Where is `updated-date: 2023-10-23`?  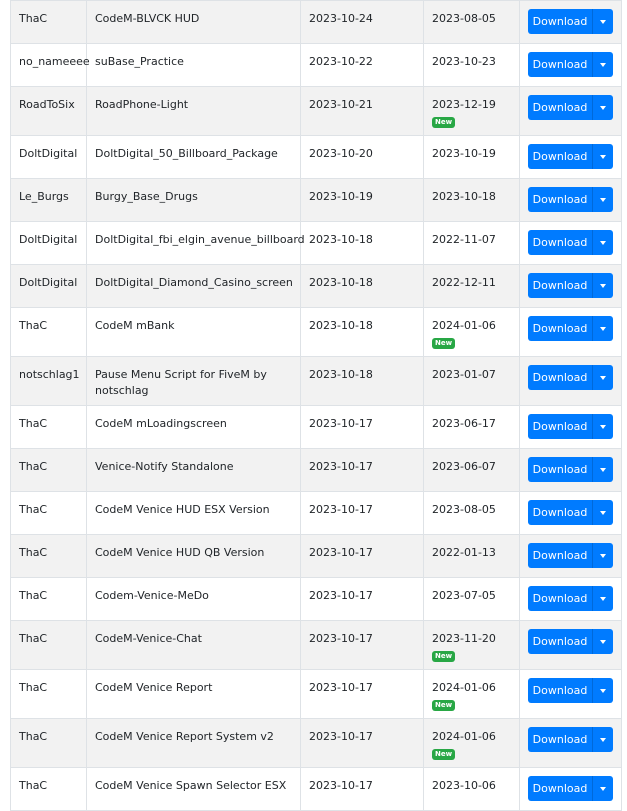 updated-date: 2023-10-23 is located at coordinates (464, 61).